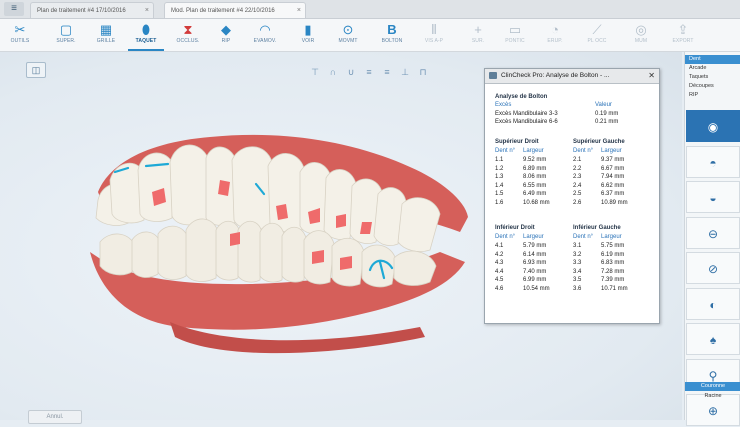 This screenshot has height=427, width=740. Describe the element at coordinates (536, 202) in the screenshot. I see `tooth-width: 10.68 mm` at that location.